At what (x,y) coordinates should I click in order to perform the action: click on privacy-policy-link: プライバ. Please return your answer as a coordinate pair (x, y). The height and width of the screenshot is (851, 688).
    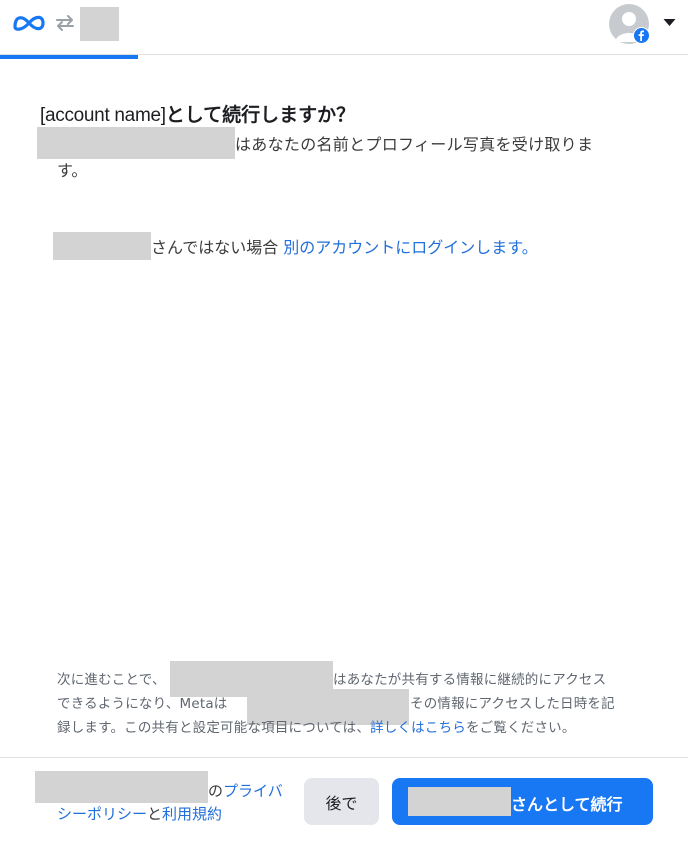
    Looking at the image, I should click on (253, 791).